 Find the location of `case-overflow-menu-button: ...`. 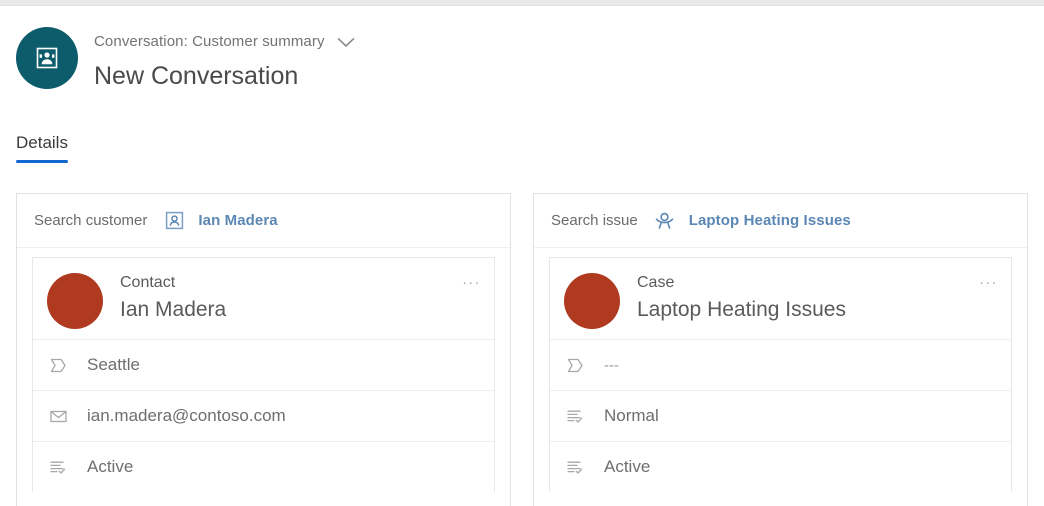

case-overflow-menu-button: ... is located at coordinates (988, 280).